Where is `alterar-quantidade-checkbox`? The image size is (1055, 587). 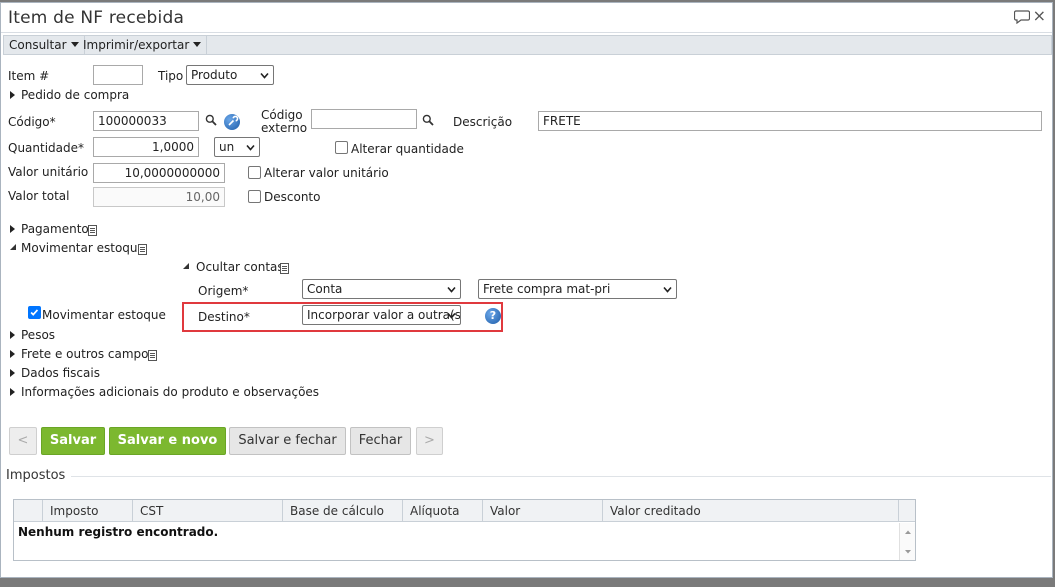 alterar-quantidade-checkbox is located at coordinates (341, 147).